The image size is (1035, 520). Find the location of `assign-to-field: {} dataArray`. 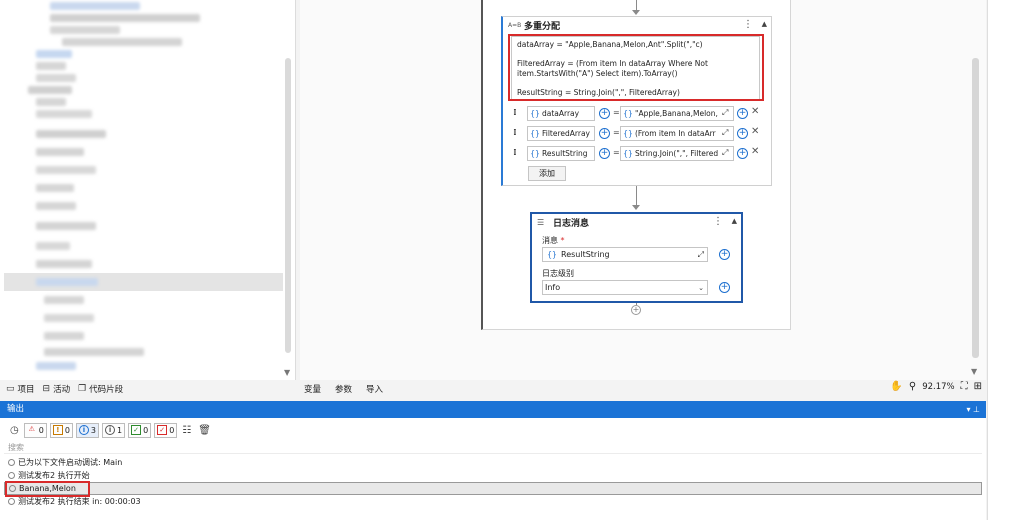

assign-to-field: {} dataArray is located at coordinates (561, 113).